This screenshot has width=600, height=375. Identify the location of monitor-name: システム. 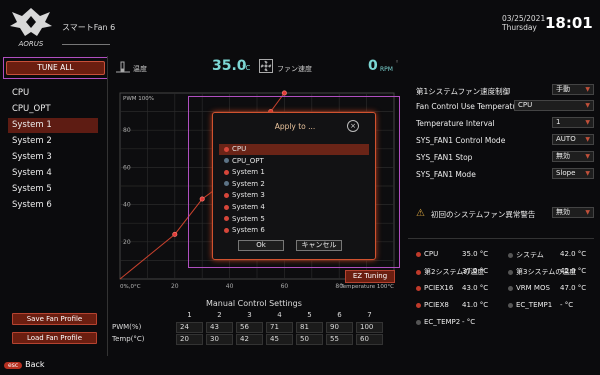
(530, 255).